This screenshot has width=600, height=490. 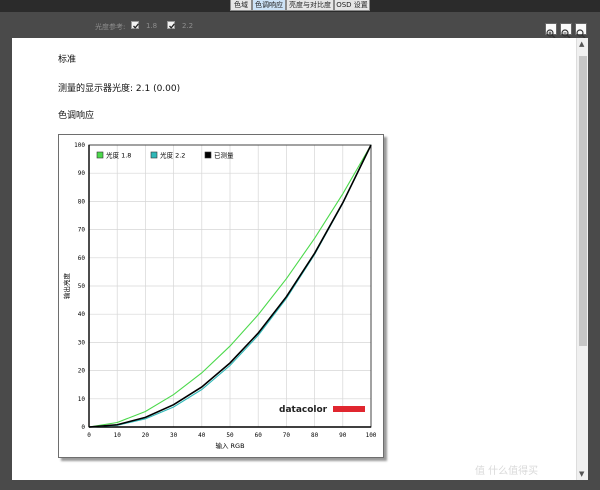 I want to click on scroll-thumb, so click(x=583, y=201).